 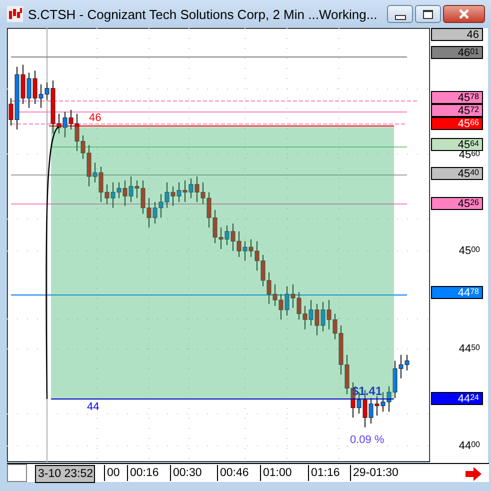 I want to click on right-arrow-icon, so click(x=473, y=474).